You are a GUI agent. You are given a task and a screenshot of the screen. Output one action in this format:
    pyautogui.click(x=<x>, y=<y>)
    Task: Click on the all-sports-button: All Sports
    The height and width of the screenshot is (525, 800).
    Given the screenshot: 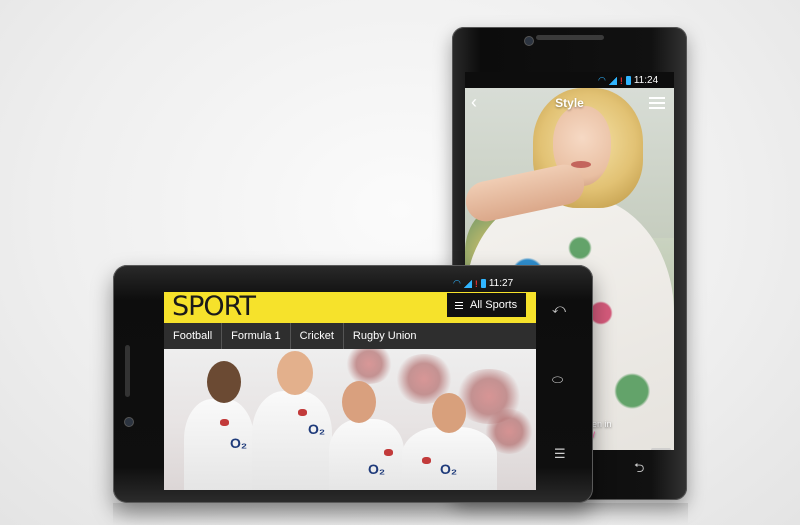 What is the action you would take?
    pyautogui.click(x=486, y=305)
    